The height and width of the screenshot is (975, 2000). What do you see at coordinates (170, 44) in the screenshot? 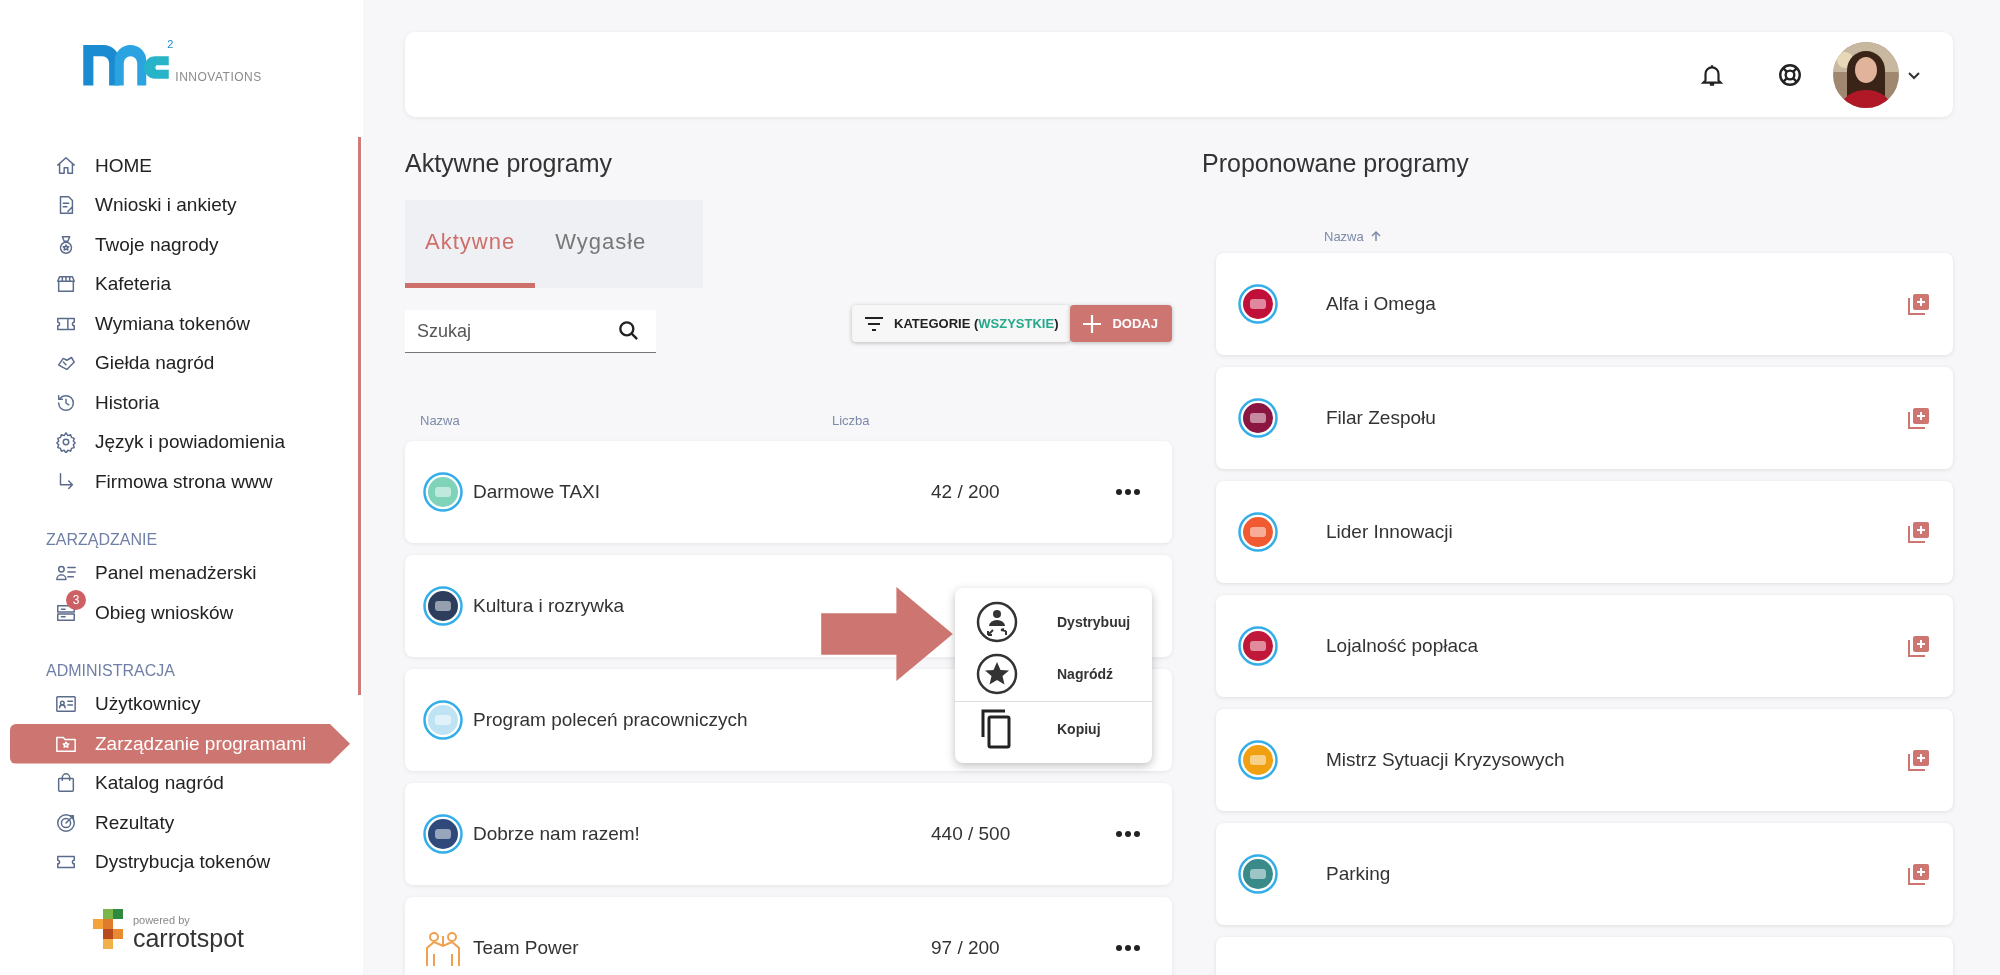
I see `logo-superscript: 2` at bounding box center [170, 44].